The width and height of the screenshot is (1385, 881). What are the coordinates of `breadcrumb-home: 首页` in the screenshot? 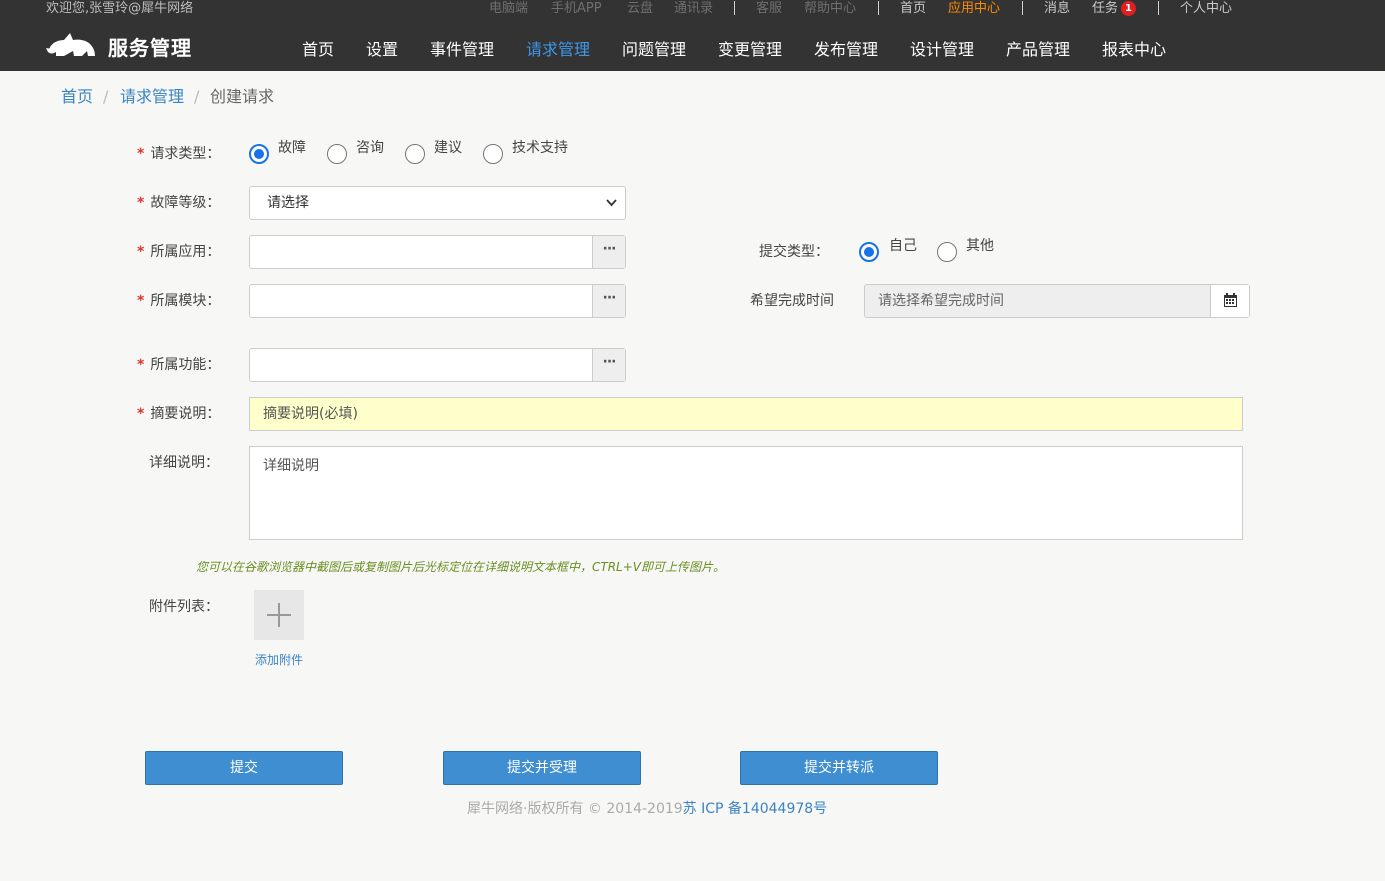 It's located at (77, 97).